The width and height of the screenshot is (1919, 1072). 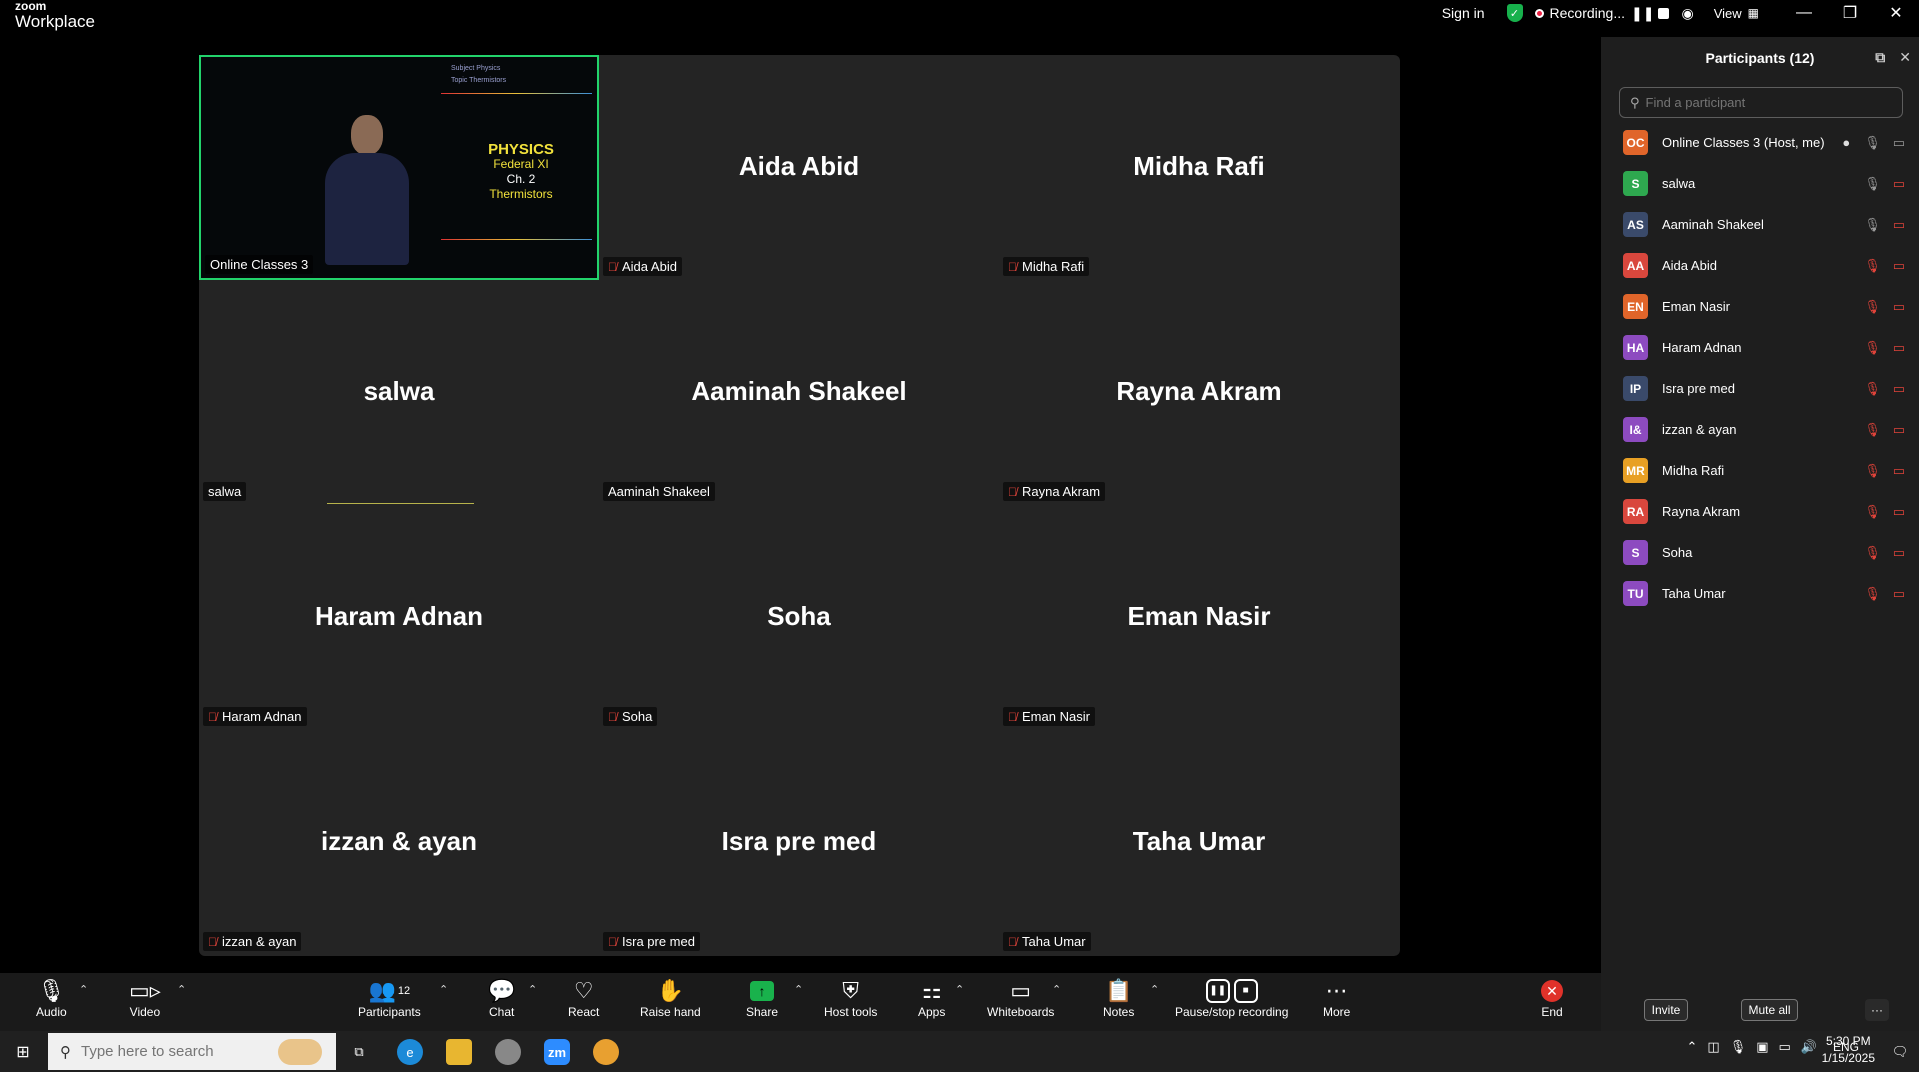 I want to click on video-tile: Eman Nasir 🎙̸ Eman Nasir, so click(x=1199, y=617).